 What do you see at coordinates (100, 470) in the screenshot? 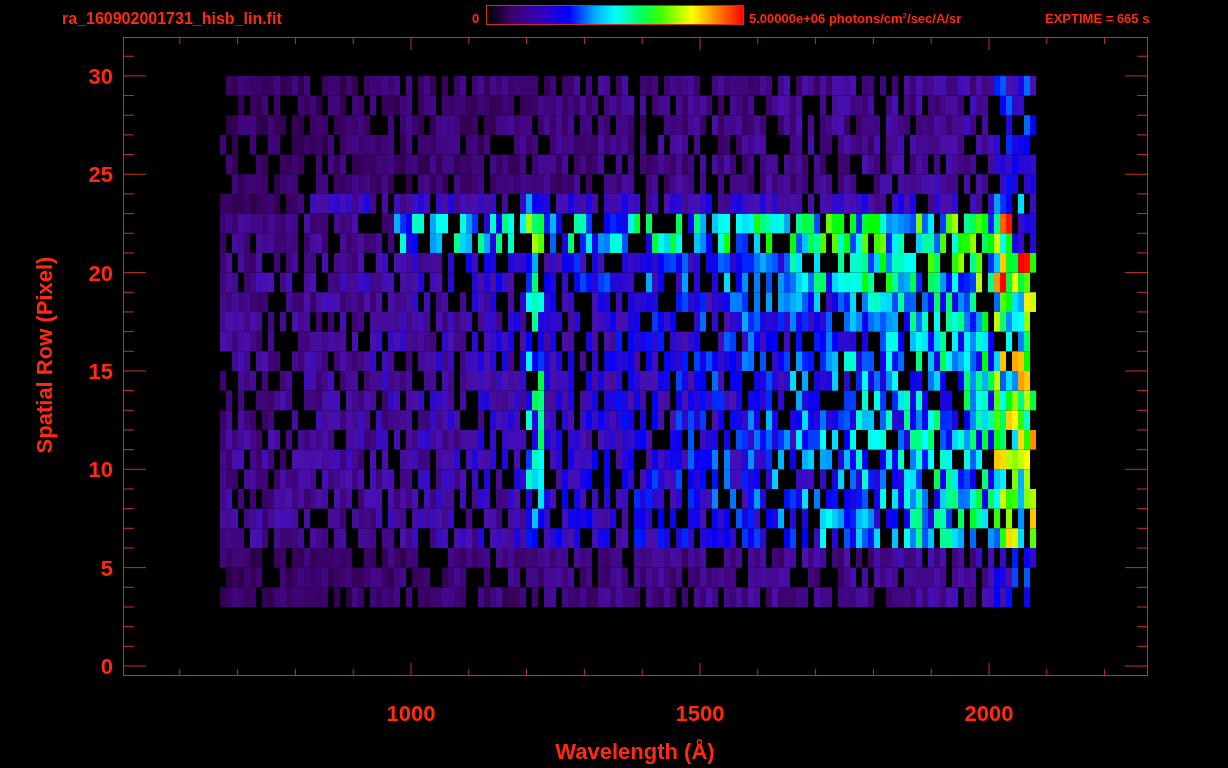
I see `y-tick-label: 10` at bounding box center [100, 470].